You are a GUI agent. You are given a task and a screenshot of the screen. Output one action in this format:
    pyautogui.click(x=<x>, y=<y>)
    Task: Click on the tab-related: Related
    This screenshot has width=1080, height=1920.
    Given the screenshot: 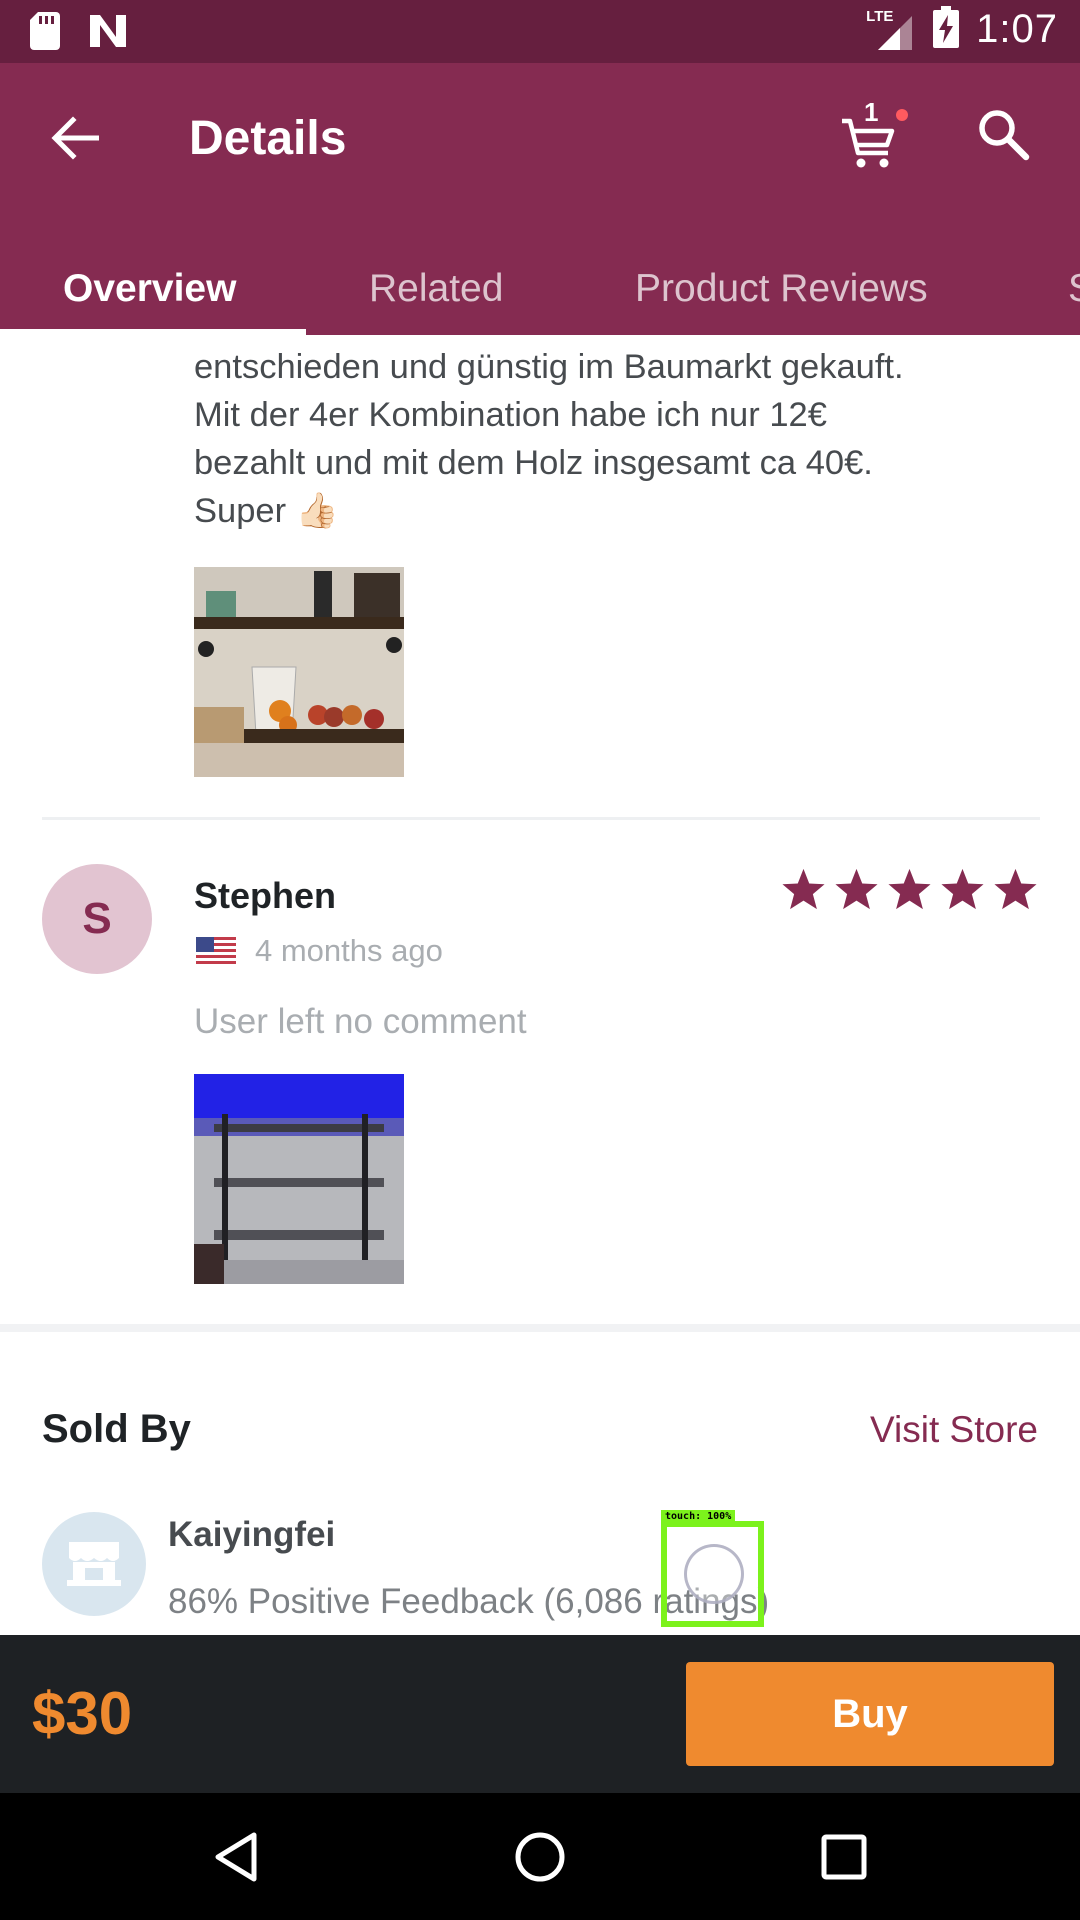 What is the action you would take?
    pyautogui.click(x=436, y=289)
    